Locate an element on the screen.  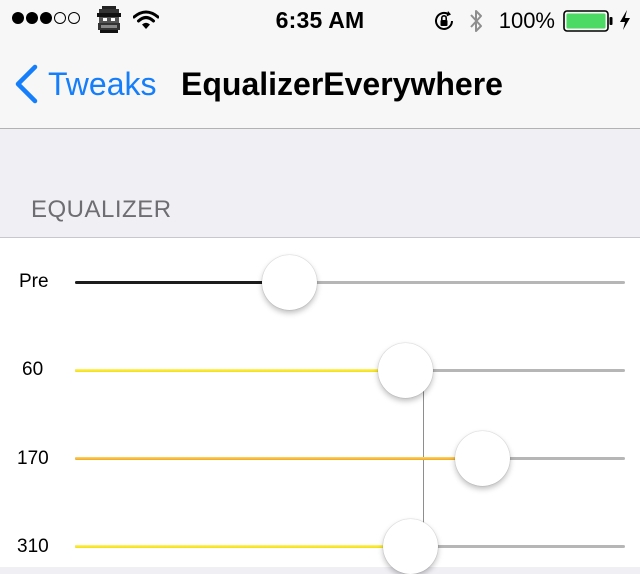
orientation-lock-icon is located at coordinates (444, 20).